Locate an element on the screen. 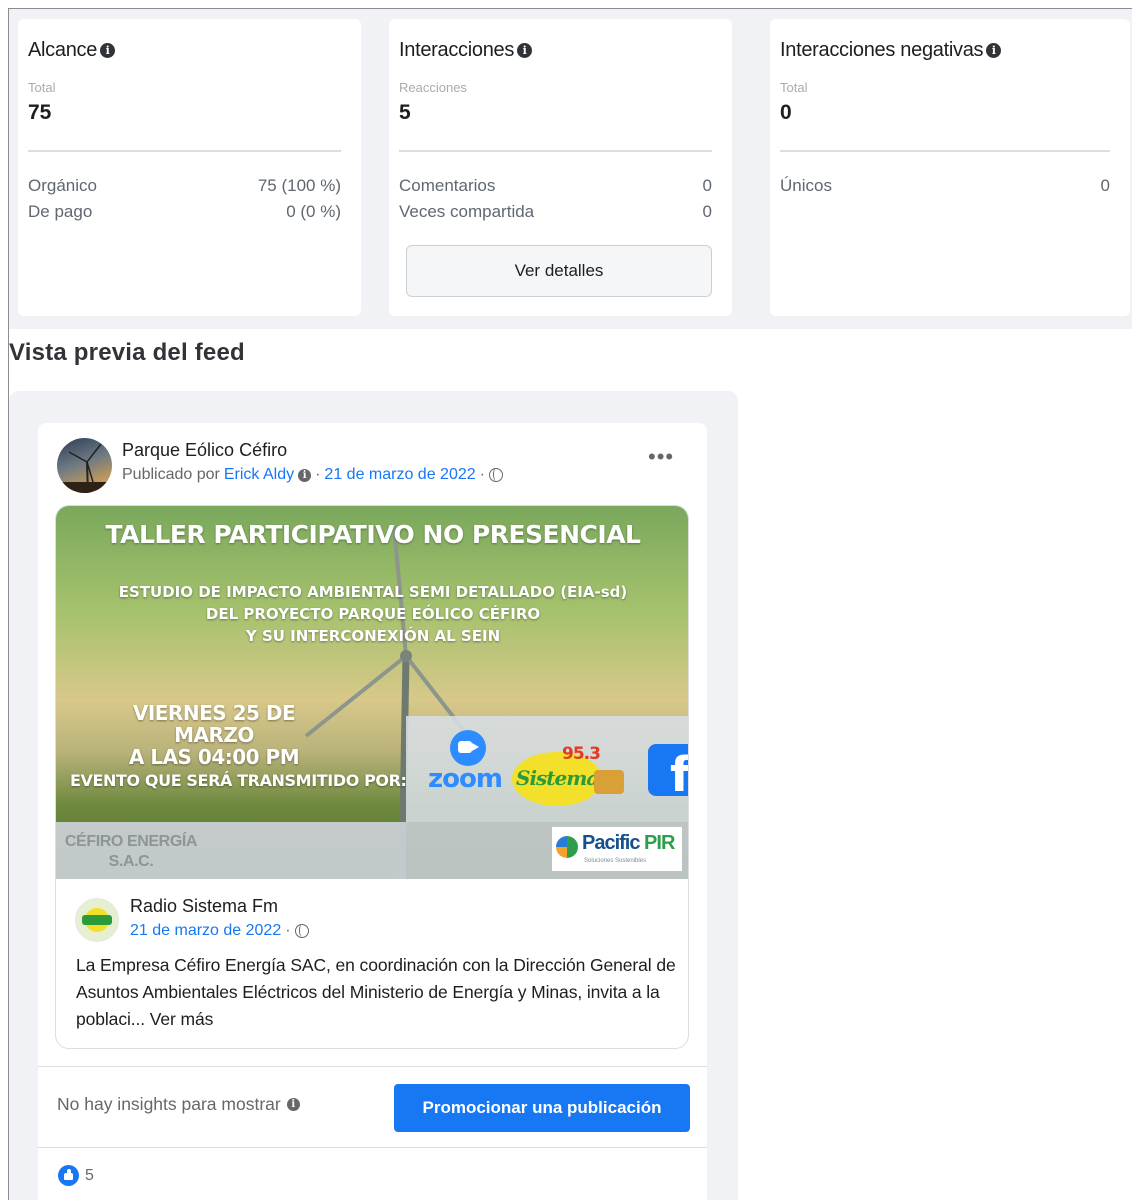  interactions-sub-label: Reacciones is located at coordinates (433, 87).